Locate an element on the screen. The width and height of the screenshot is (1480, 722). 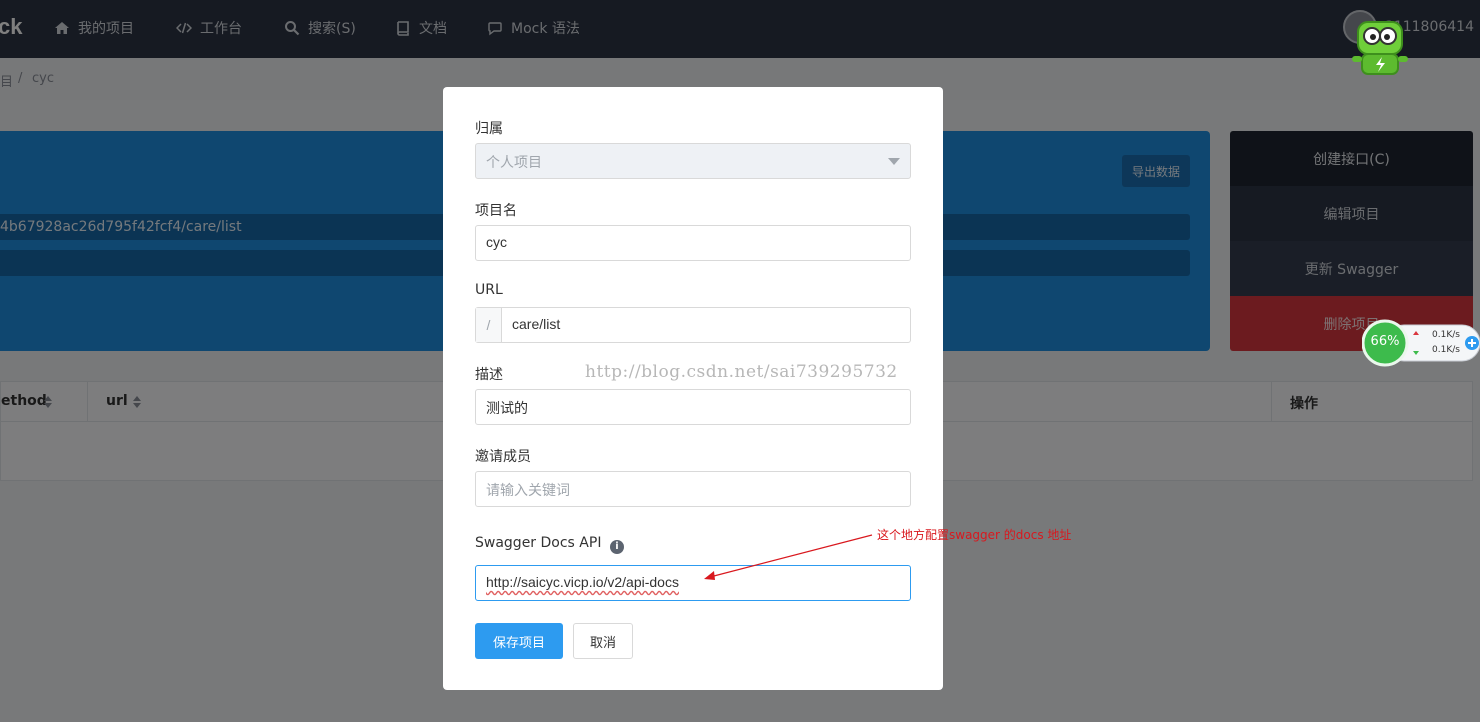
annotation-arrow-icon is located at coordinates (788, 557).